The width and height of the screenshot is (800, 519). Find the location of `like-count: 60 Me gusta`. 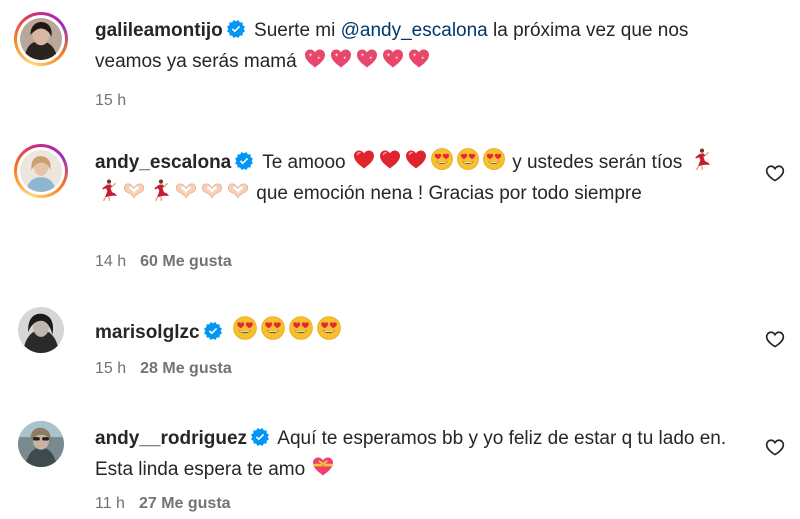

like-count: 60 Me gusta is located at coordinates (186, 261).